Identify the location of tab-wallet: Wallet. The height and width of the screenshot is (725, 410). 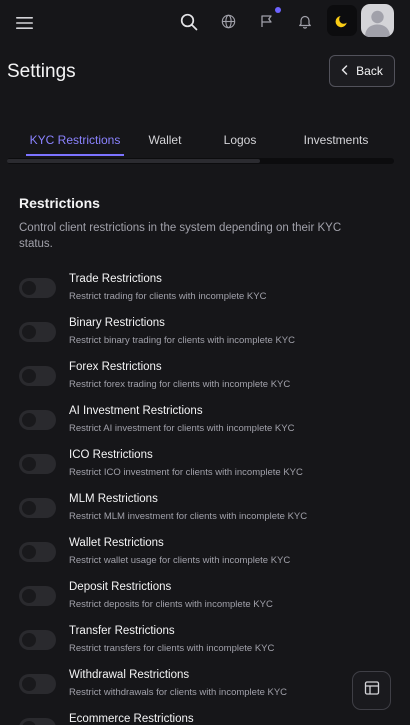
(165, 140).